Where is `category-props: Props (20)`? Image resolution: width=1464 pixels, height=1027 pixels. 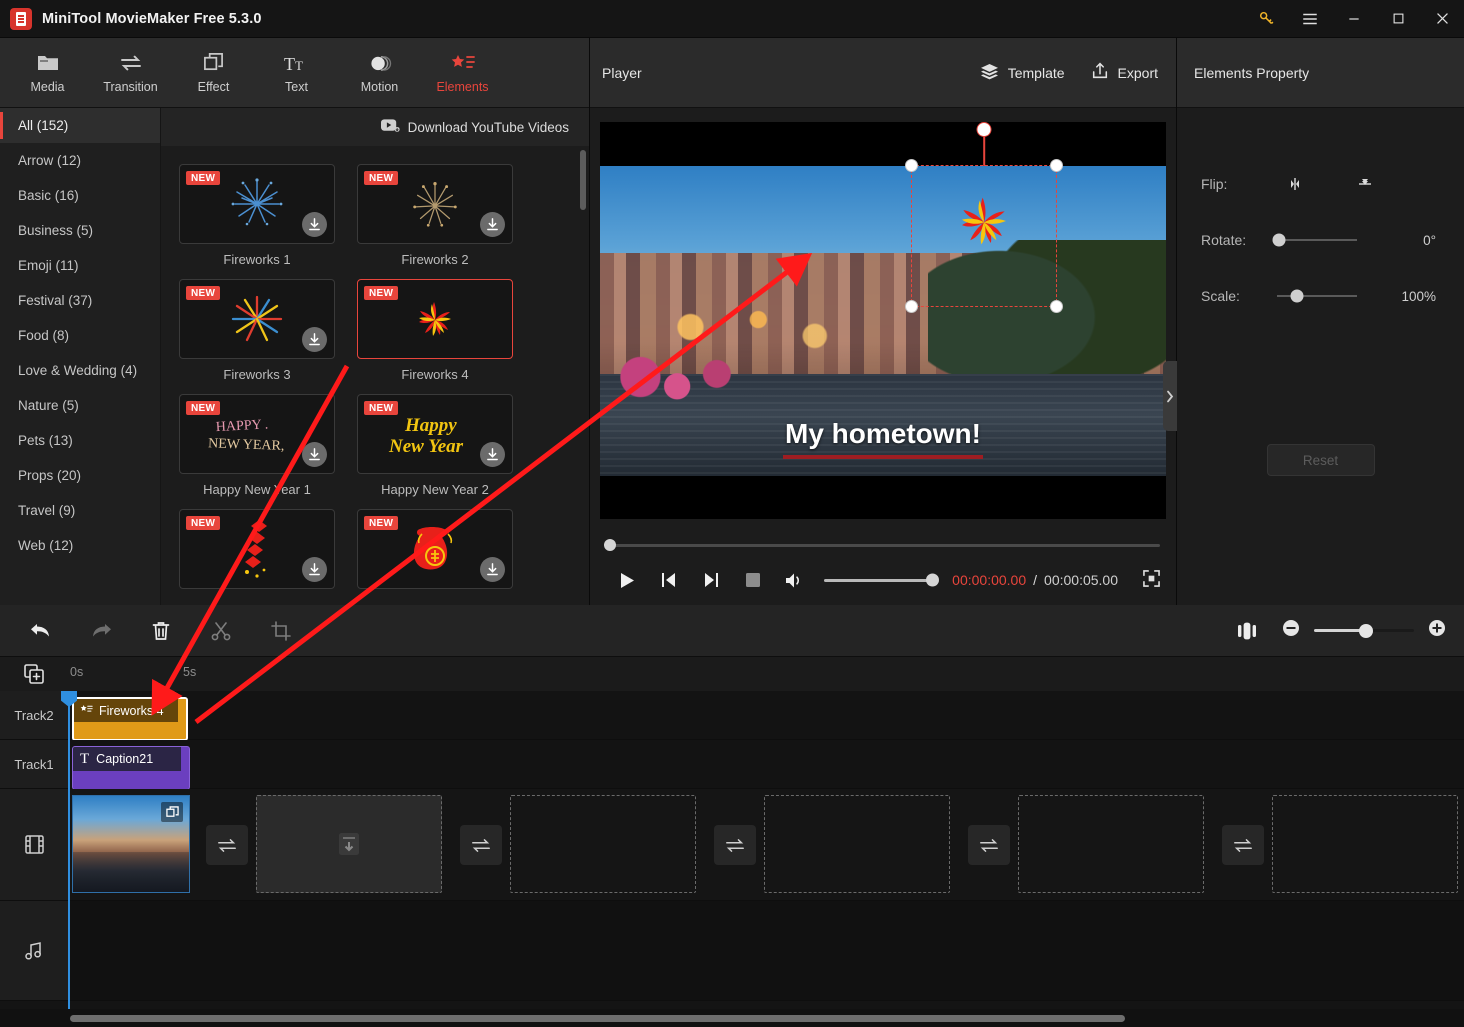
category-props: Props (20) is located at coordinates (80, 475).